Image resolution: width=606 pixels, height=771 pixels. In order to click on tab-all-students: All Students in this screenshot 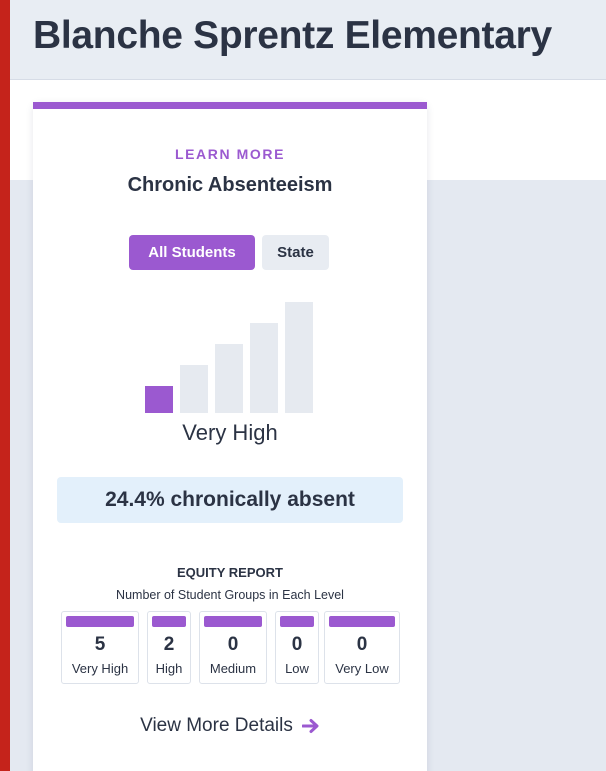, I will do `click(192, 252)`.